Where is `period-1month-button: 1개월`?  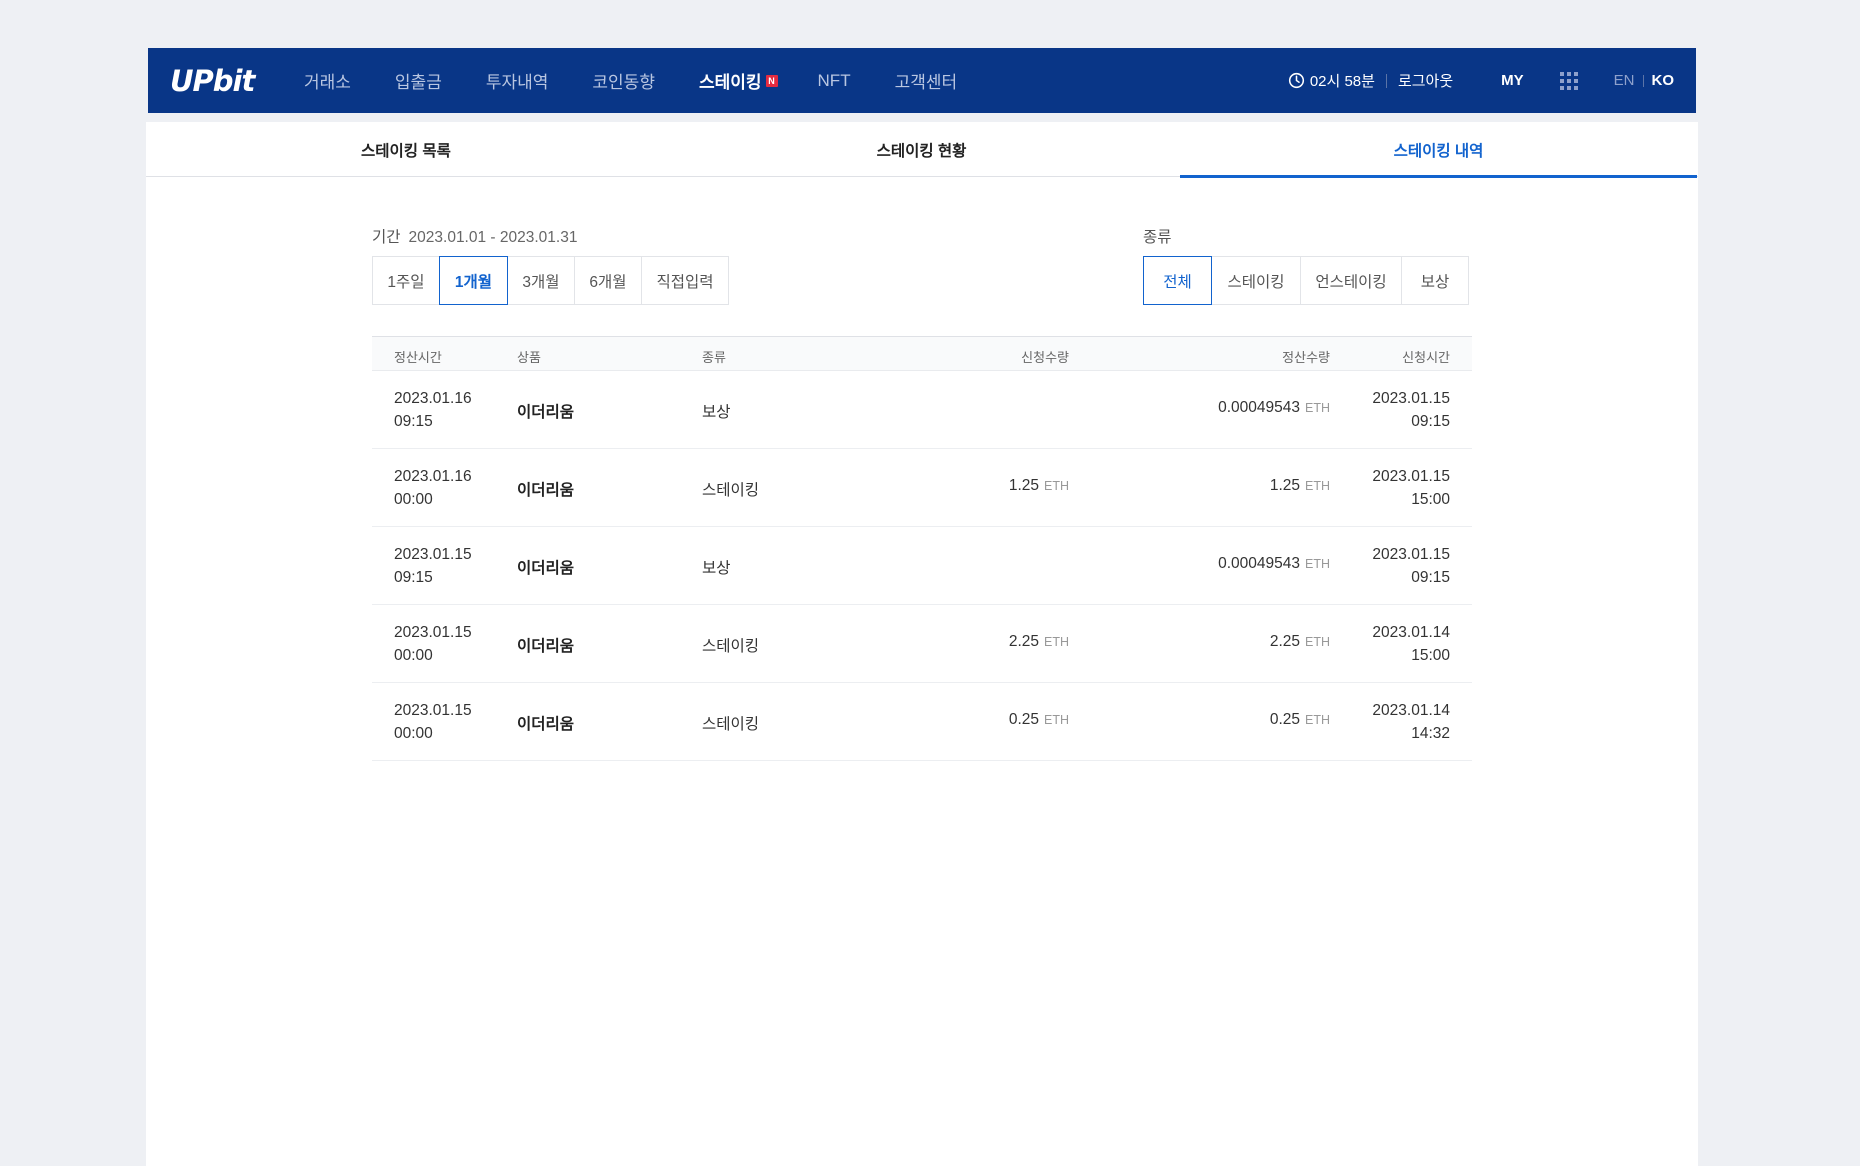 period-1month-button: 1개월 is located at coordinates (473, 280).